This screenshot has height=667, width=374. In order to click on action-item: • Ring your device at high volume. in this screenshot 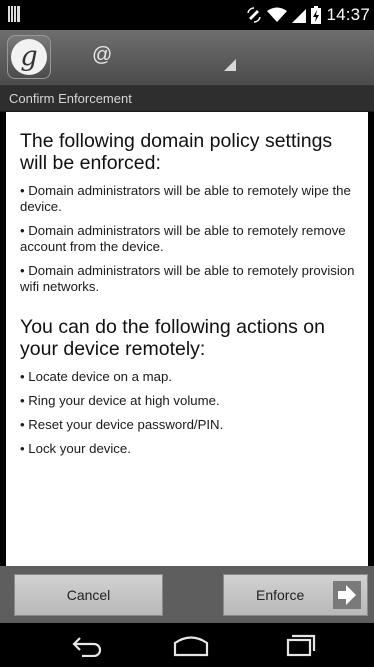, I will do `click(120, 400)`.